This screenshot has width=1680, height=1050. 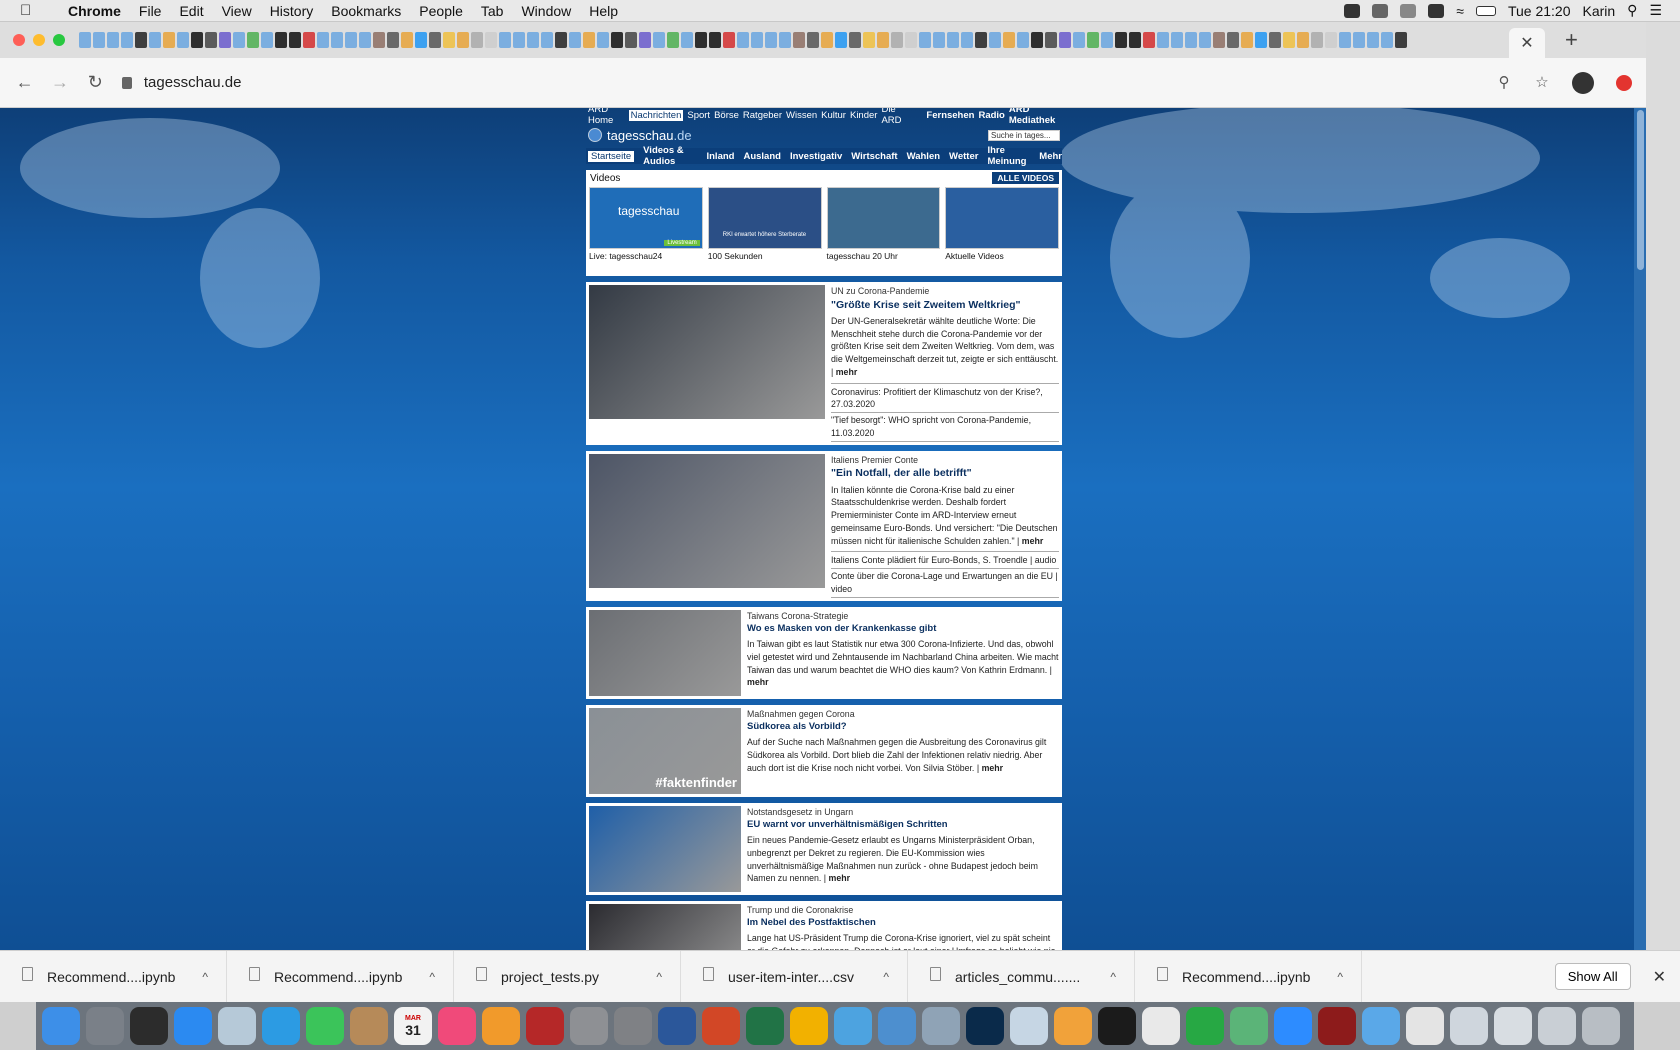 What do you see at coordinates (603, 11) in the screenshot?
I see `menu-help: Help` at bounding box center [603, 11].